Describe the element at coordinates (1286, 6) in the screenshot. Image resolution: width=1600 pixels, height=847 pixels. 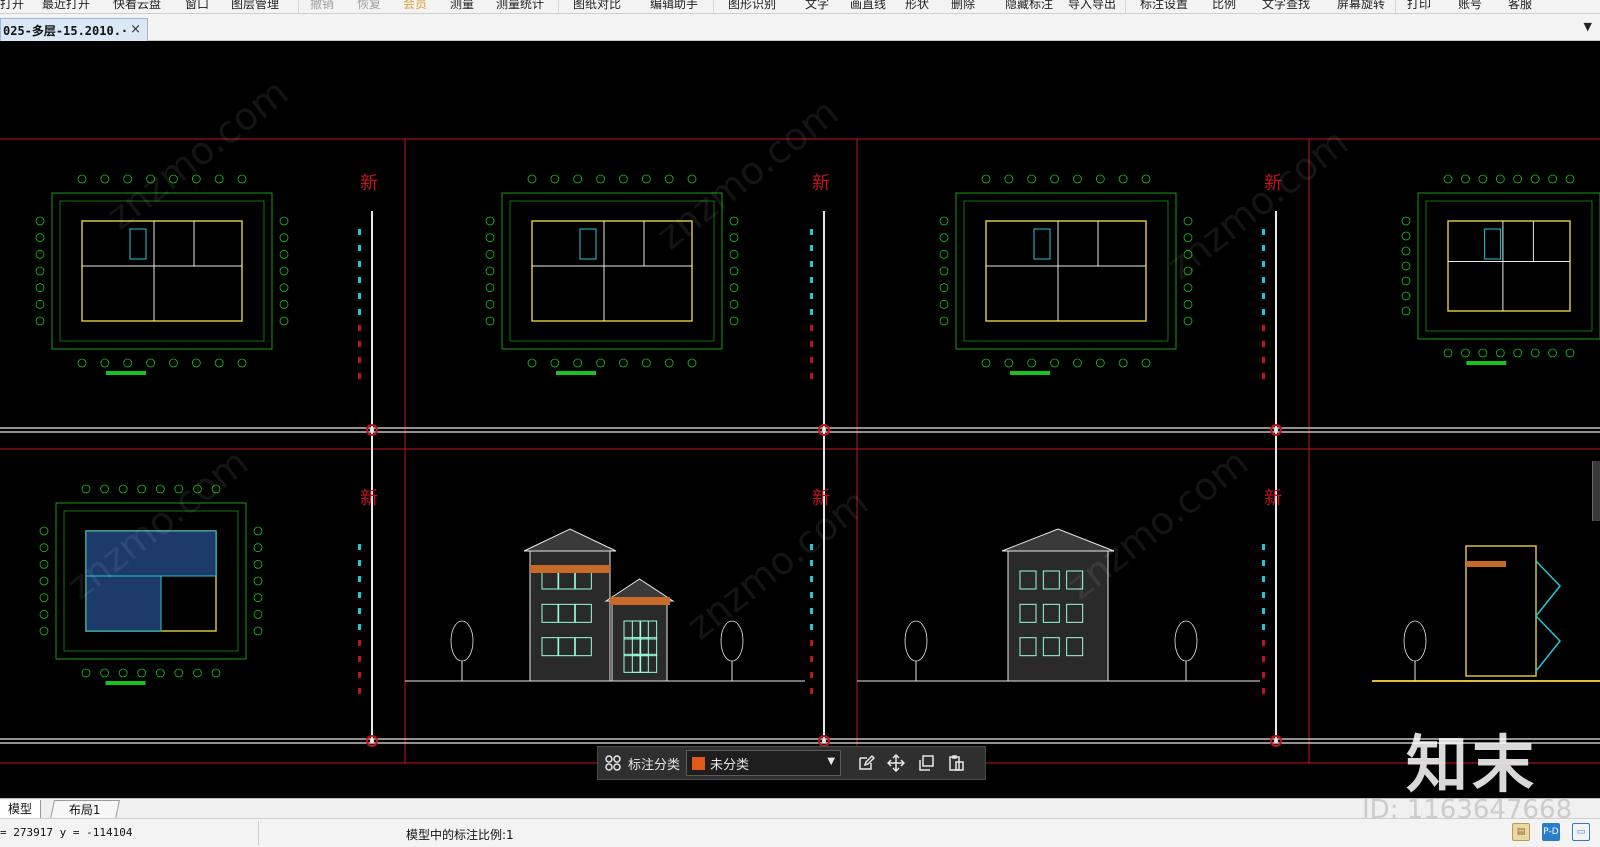
I see `menu-item: 文字查找` at that location.